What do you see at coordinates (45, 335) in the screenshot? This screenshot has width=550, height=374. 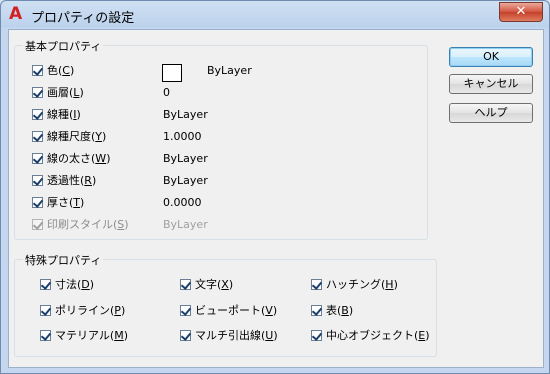 I see `material-checkbox` at bounding box center [45, 335].